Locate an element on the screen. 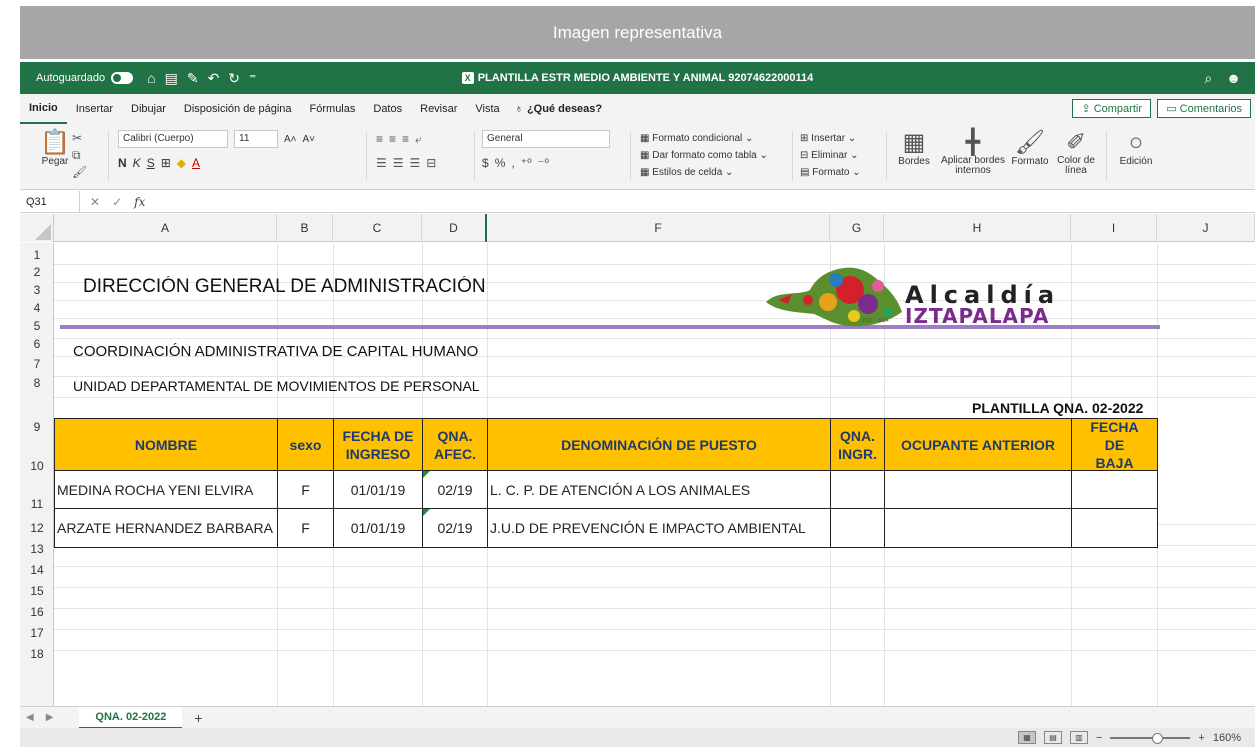  editing-label: Edición is located at coordinates (1136, 161).